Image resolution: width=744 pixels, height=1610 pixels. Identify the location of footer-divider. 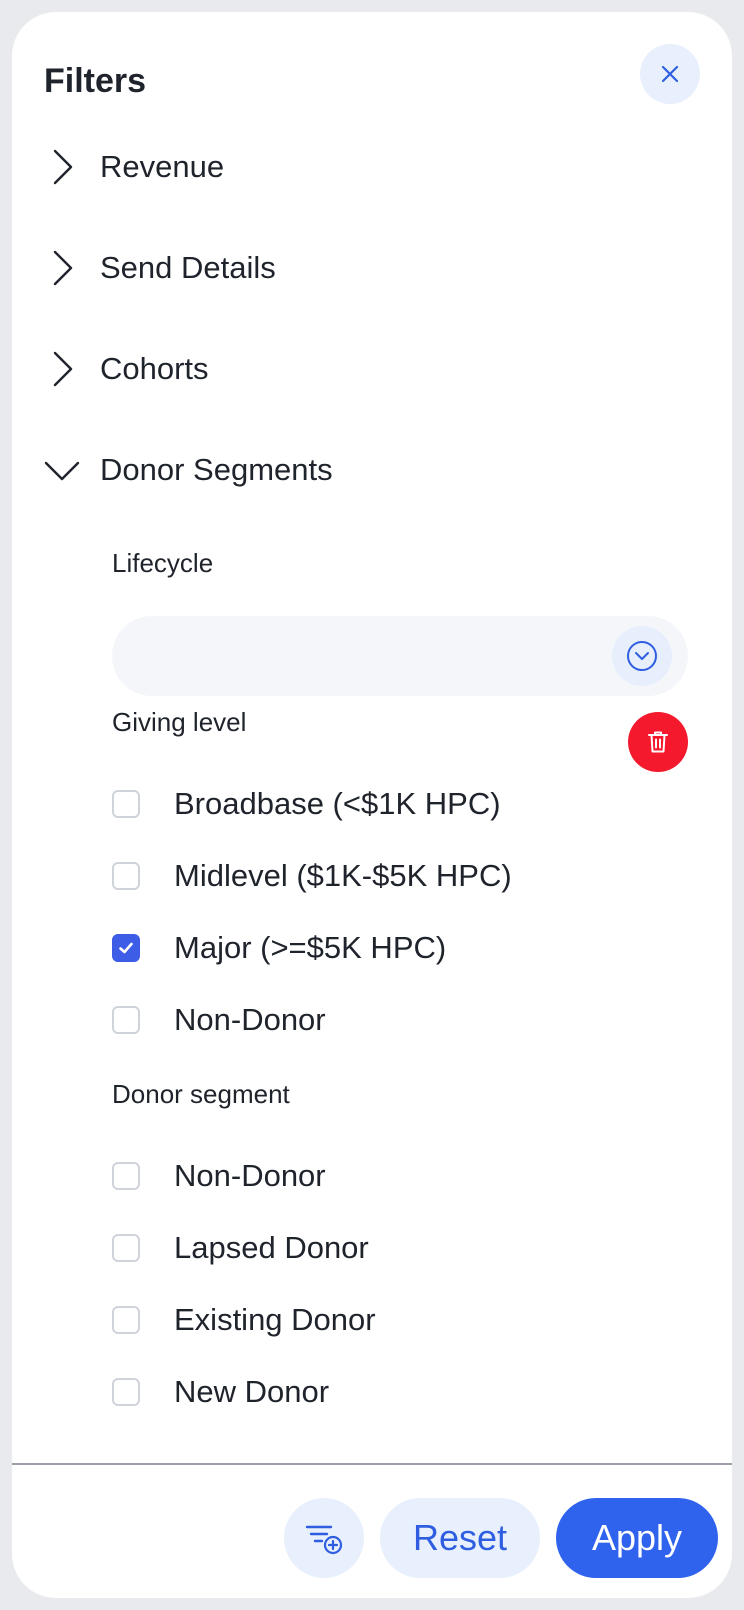
(372, 1464).